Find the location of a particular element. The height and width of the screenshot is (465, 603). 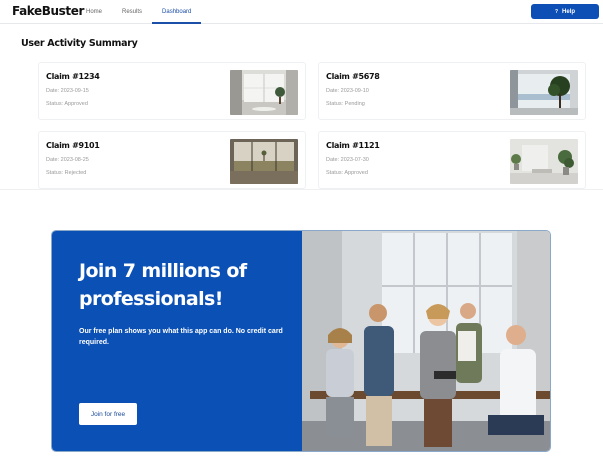

section-divider is located at coordinates (301, 189).